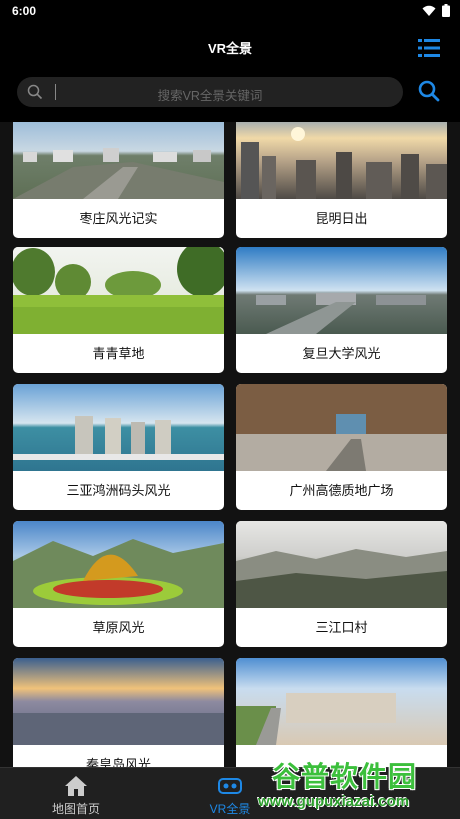  I want to click on panorama-card: 昆明日出, so click(341, 180).